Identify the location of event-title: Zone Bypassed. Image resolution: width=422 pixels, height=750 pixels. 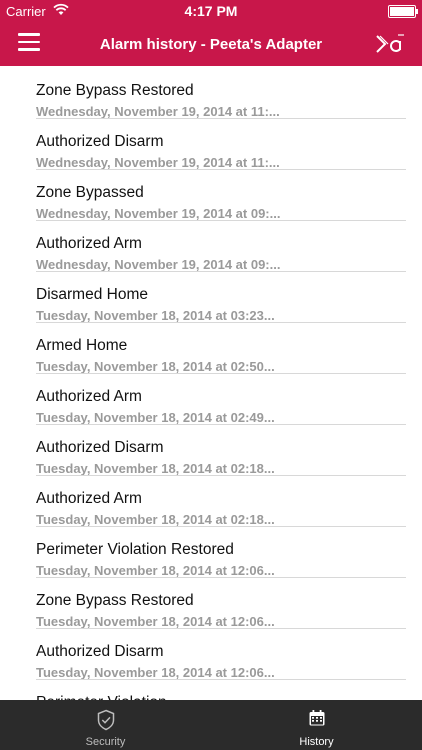
(90, 192).